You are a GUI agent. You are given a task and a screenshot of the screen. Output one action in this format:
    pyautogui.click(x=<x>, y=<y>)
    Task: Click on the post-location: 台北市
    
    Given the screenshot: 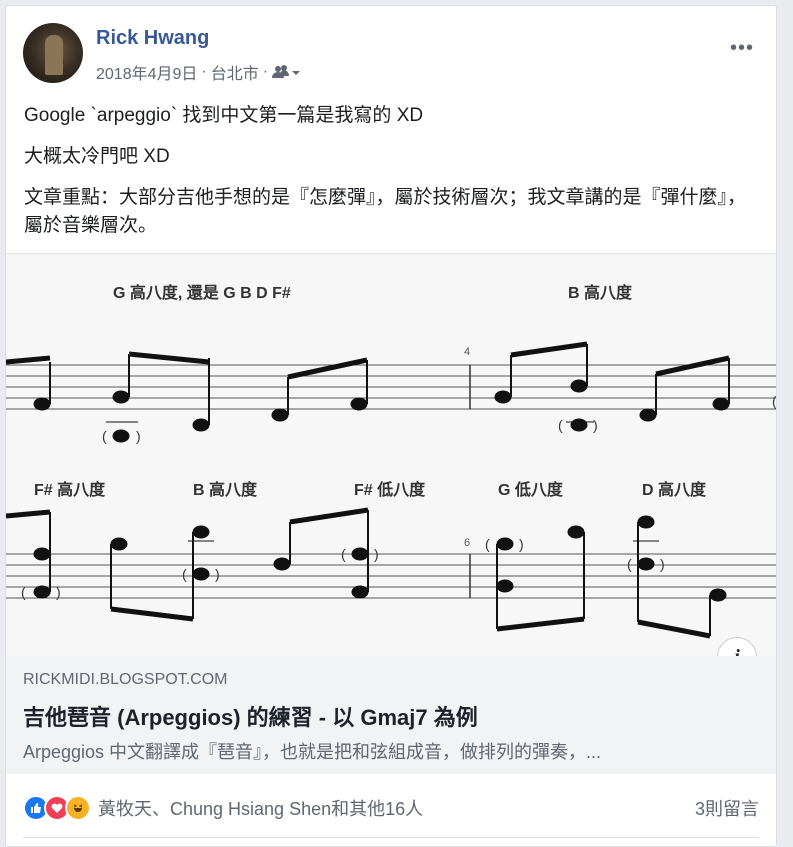 What is the action you would take?
    pyautogui.click(x=235, y=72)
    